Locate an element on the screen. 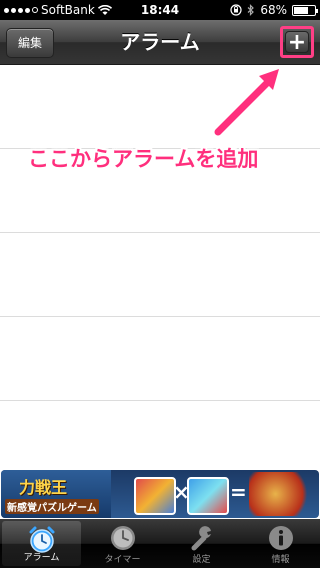 The image size is (320, 568). info-icon is located at coordinates (280, 538).